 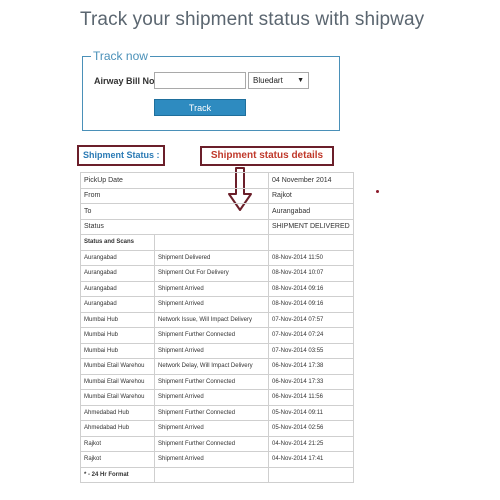 I want to click on summary-value: Aurangabad, so click(x=311, y=211).